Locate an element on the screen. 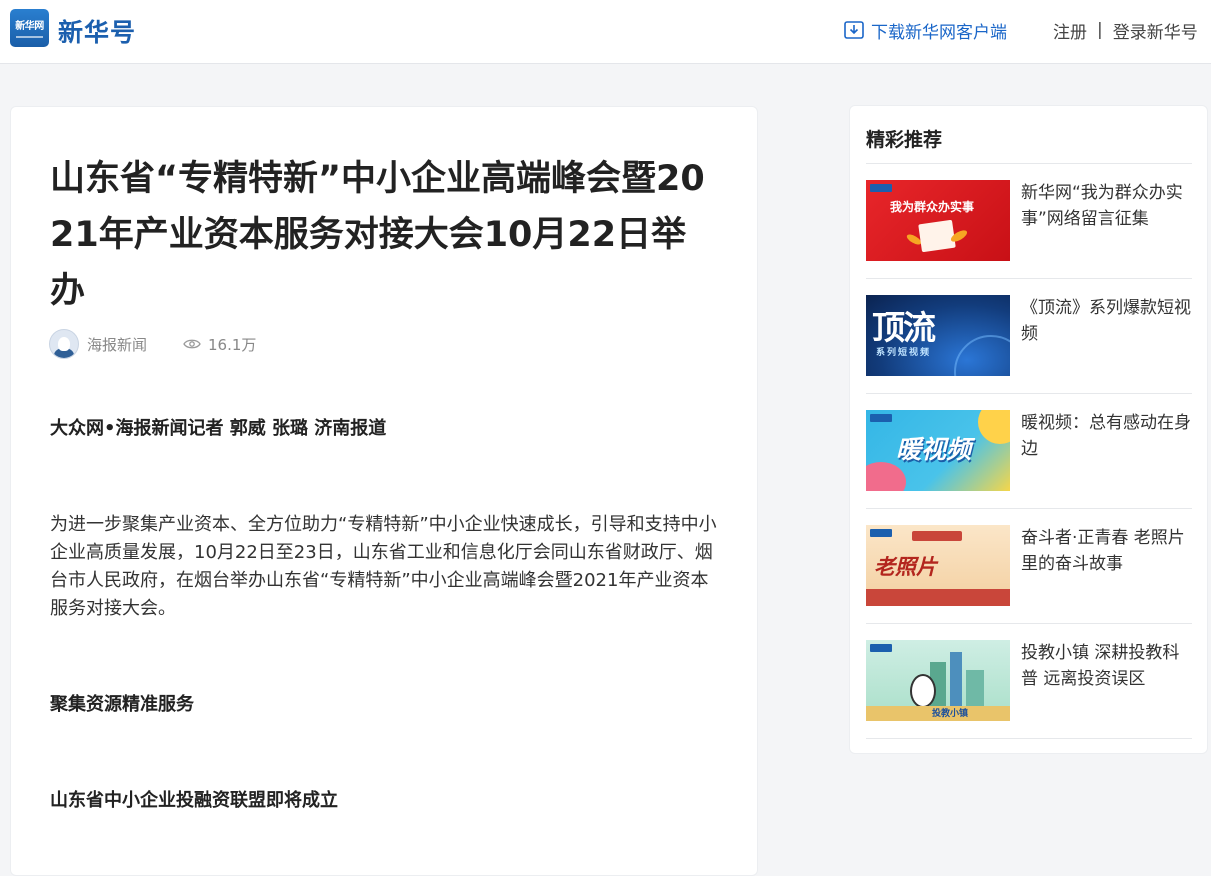 Image resolution: width=1211 pixels, height=876 pixels. download-client-label: 下载新华网客户端 is located at coordinates (939, 32).